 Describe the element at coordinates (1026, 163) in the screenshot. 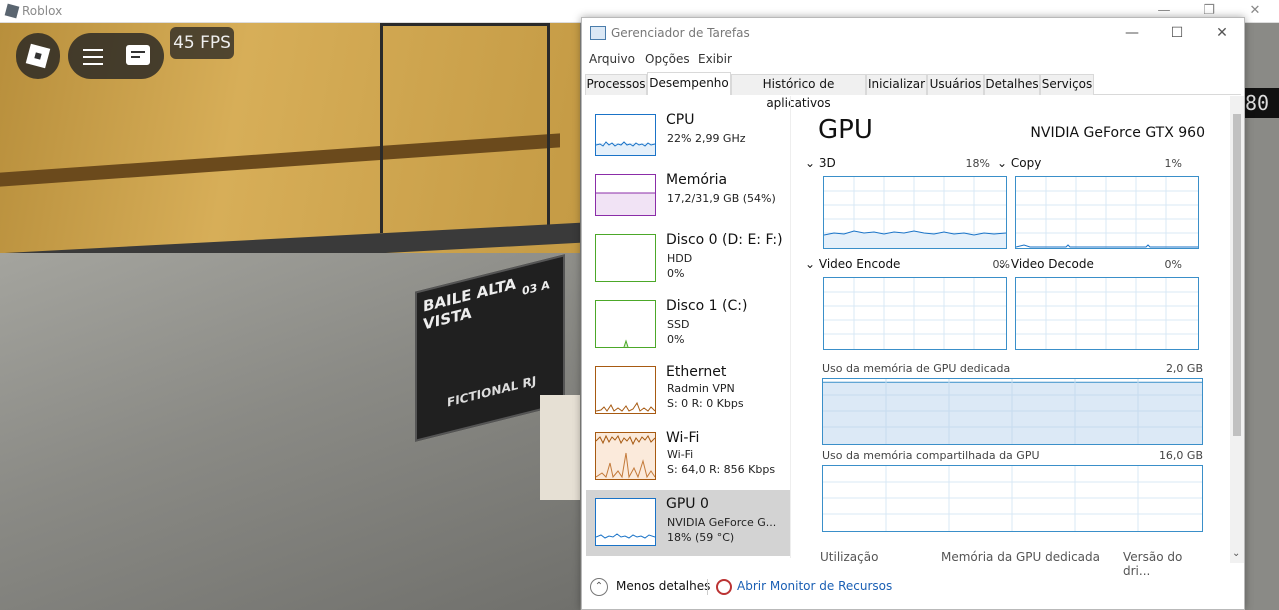

I see `engine-label: Copy` at that location.